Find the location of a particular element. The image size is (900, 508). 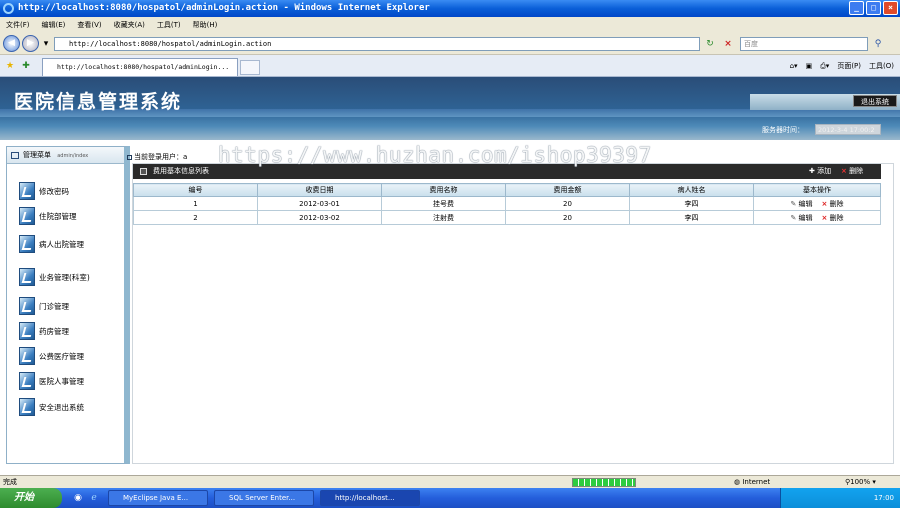

col-id: 编号 is located at coordinates (195, 190).